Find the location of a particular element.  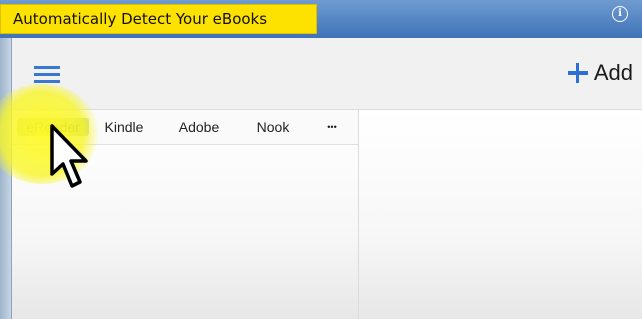

tab-kindle: Kindle is located at coordinates (124, 127).